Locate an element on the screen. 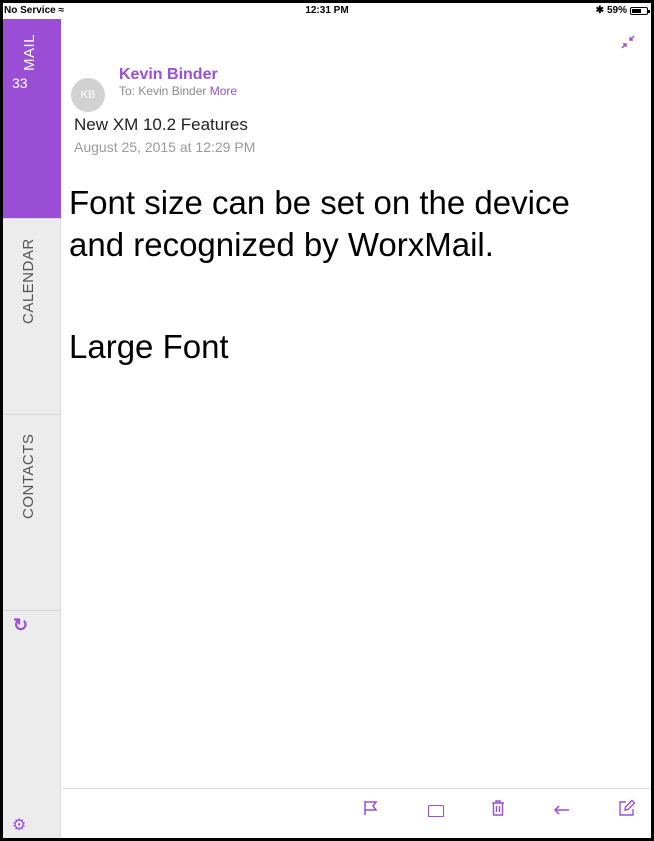 The width and height of the screenshot is (654, 841). collapse-icon is located at coordinates (628, 43).